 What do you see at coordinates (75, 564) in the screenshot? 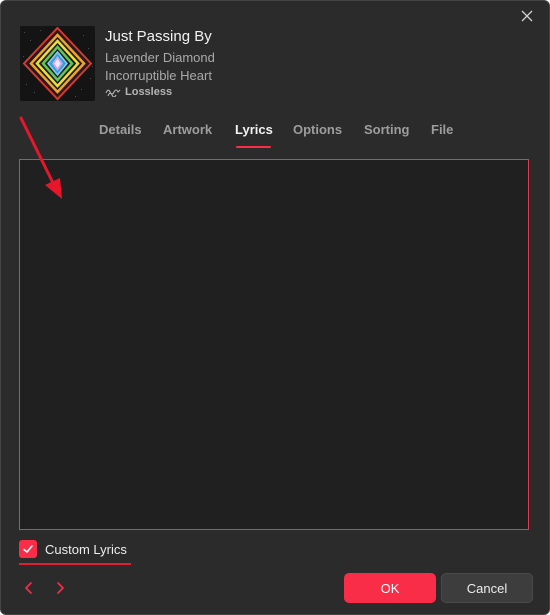
I see `custom-lyrics-underline-annotation` at bounding box center [75, 564].